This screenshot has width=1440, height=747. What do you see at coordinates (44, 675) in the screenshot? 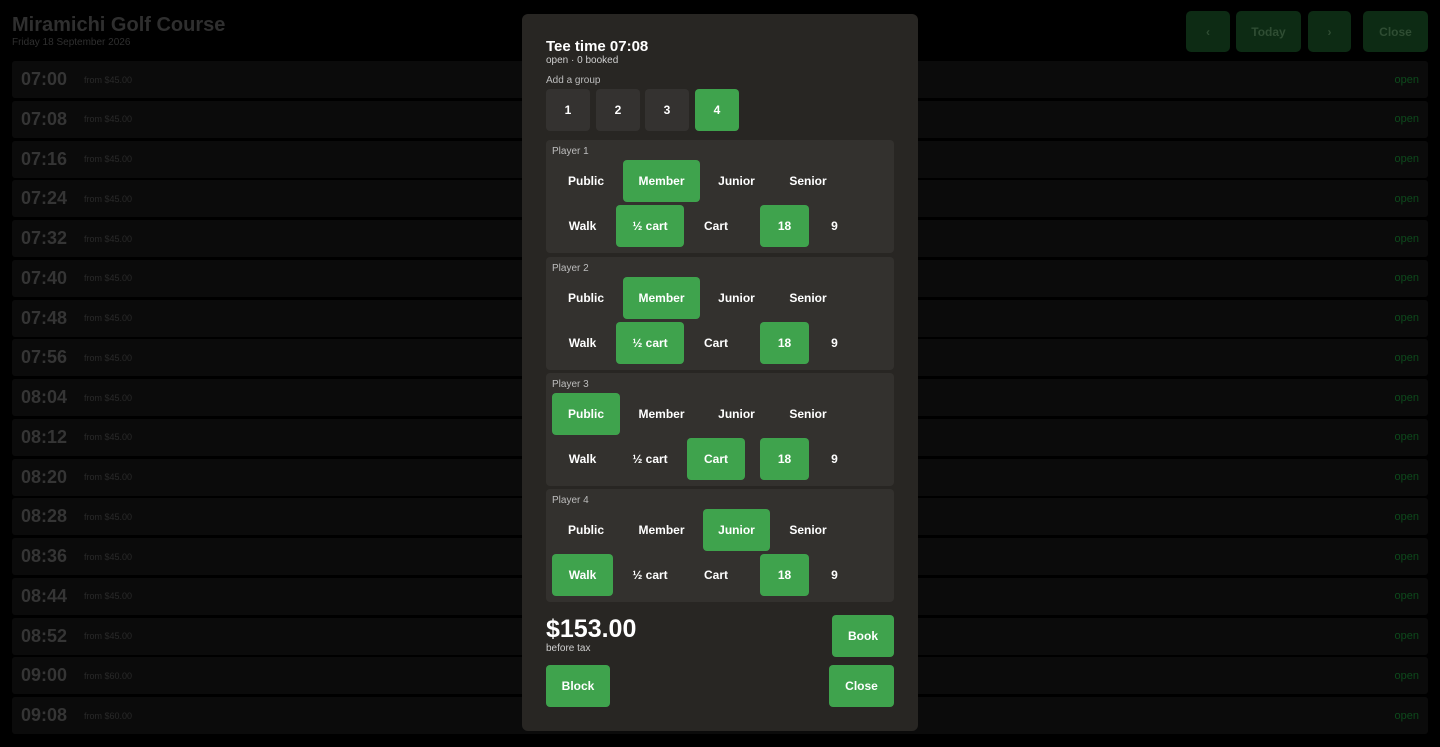
I see `tee-time-label: 09:00` at bounding box center [44, 675].